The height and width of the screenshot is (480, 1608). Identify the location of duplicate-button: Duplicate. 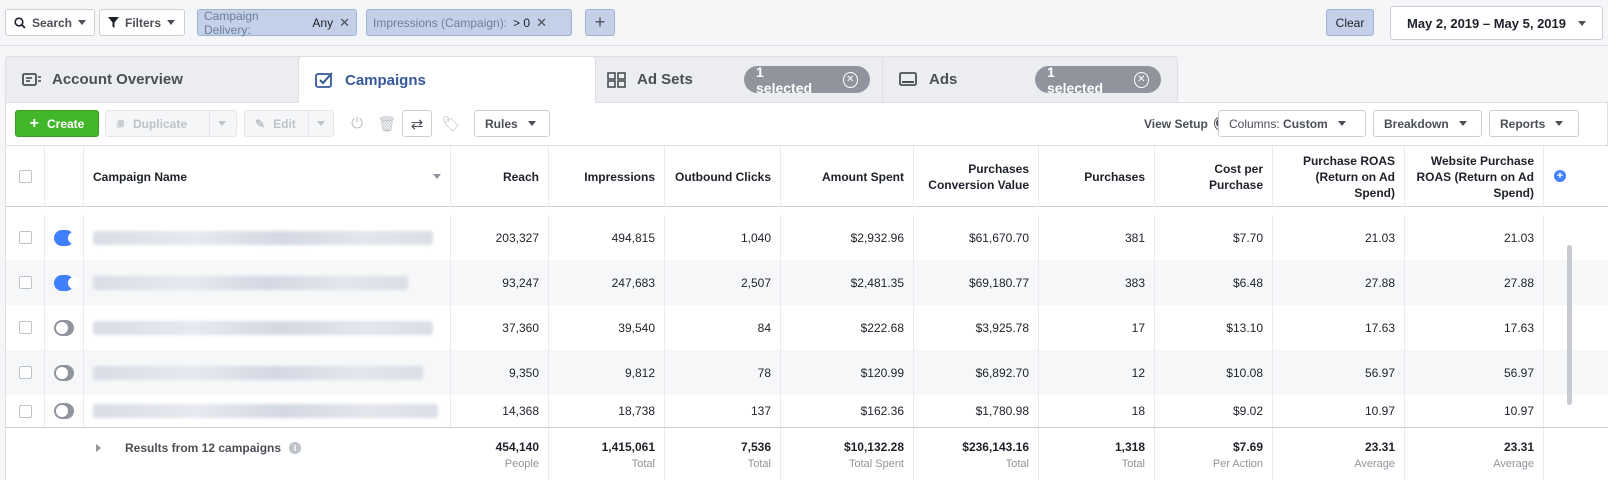
(171, 123).